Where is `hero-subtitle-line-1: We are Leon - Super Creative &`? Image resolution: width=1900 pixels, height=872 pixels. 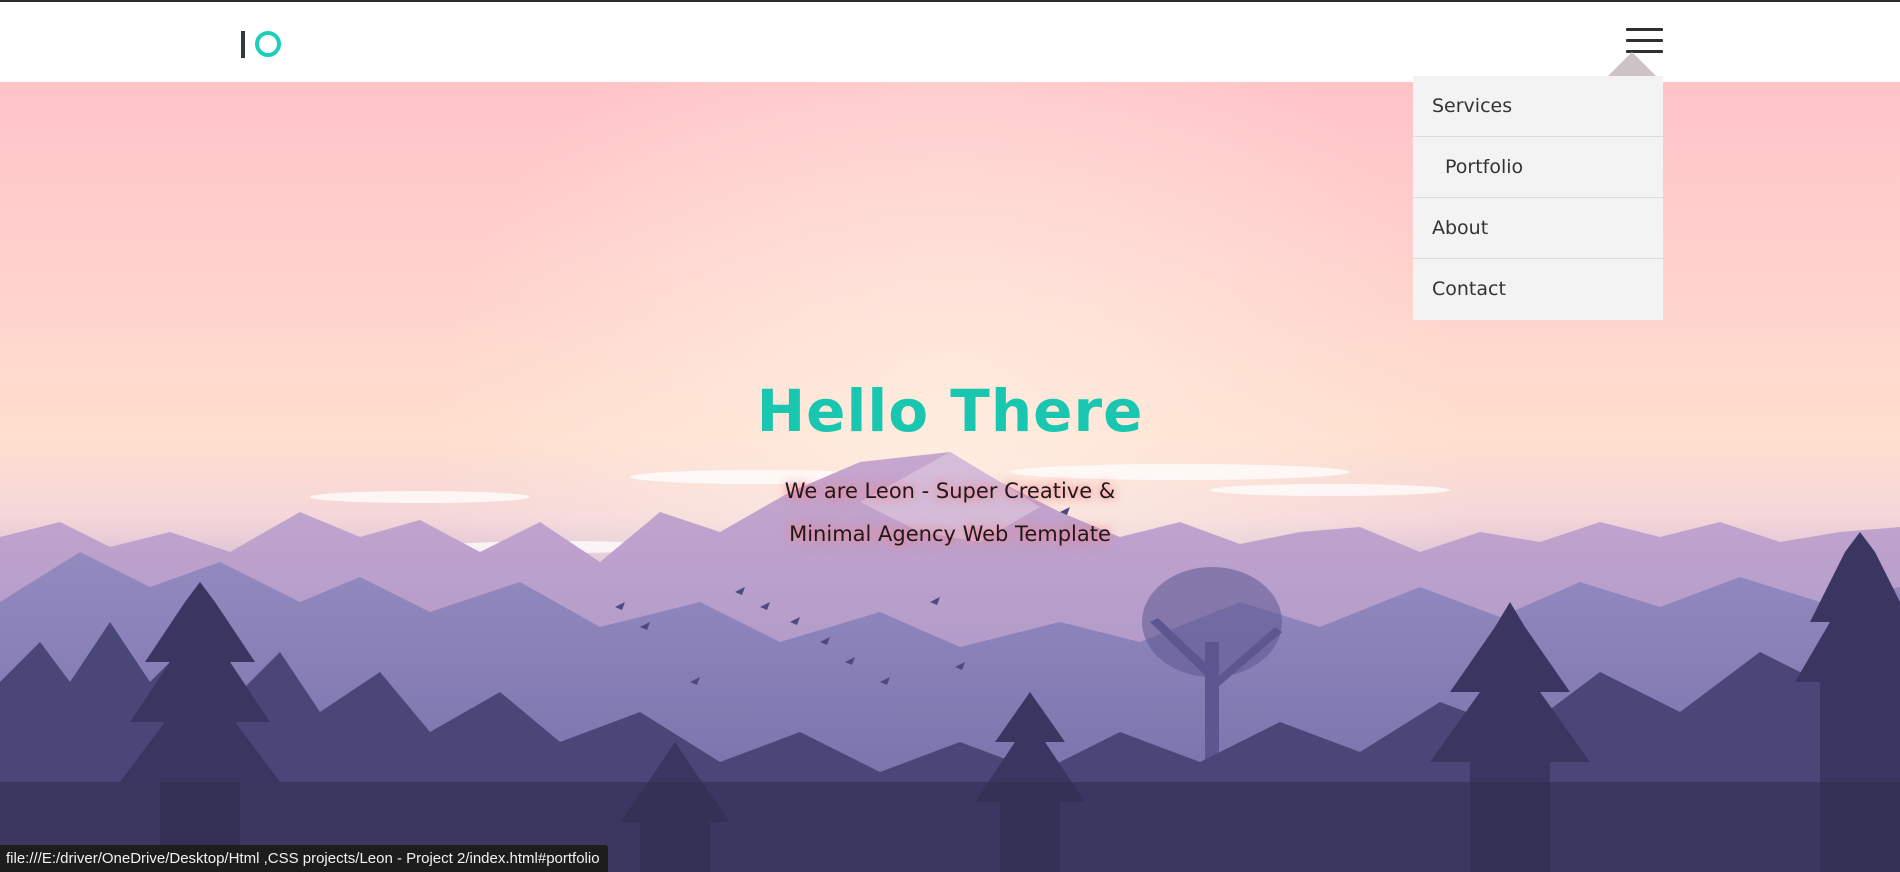 hero-subtitle-line-1: We are Leon - Super Creative & is located at coordinates (950, 491).